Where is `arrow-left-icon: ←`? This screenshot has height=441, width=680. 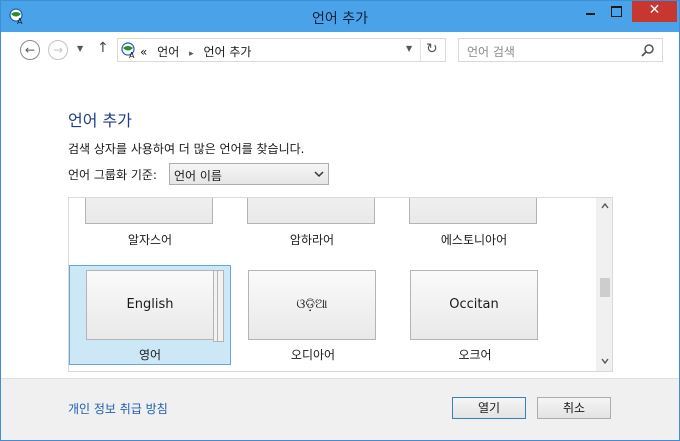
arrow-left-icon: ← is located at coordinates (30, 50).